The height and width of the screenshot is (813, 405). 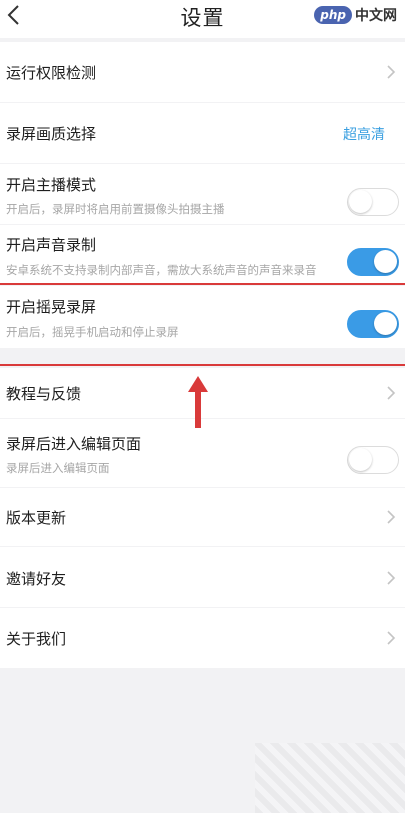 I want to click on anchor-mode-toggle, so click(x=373, y=202).